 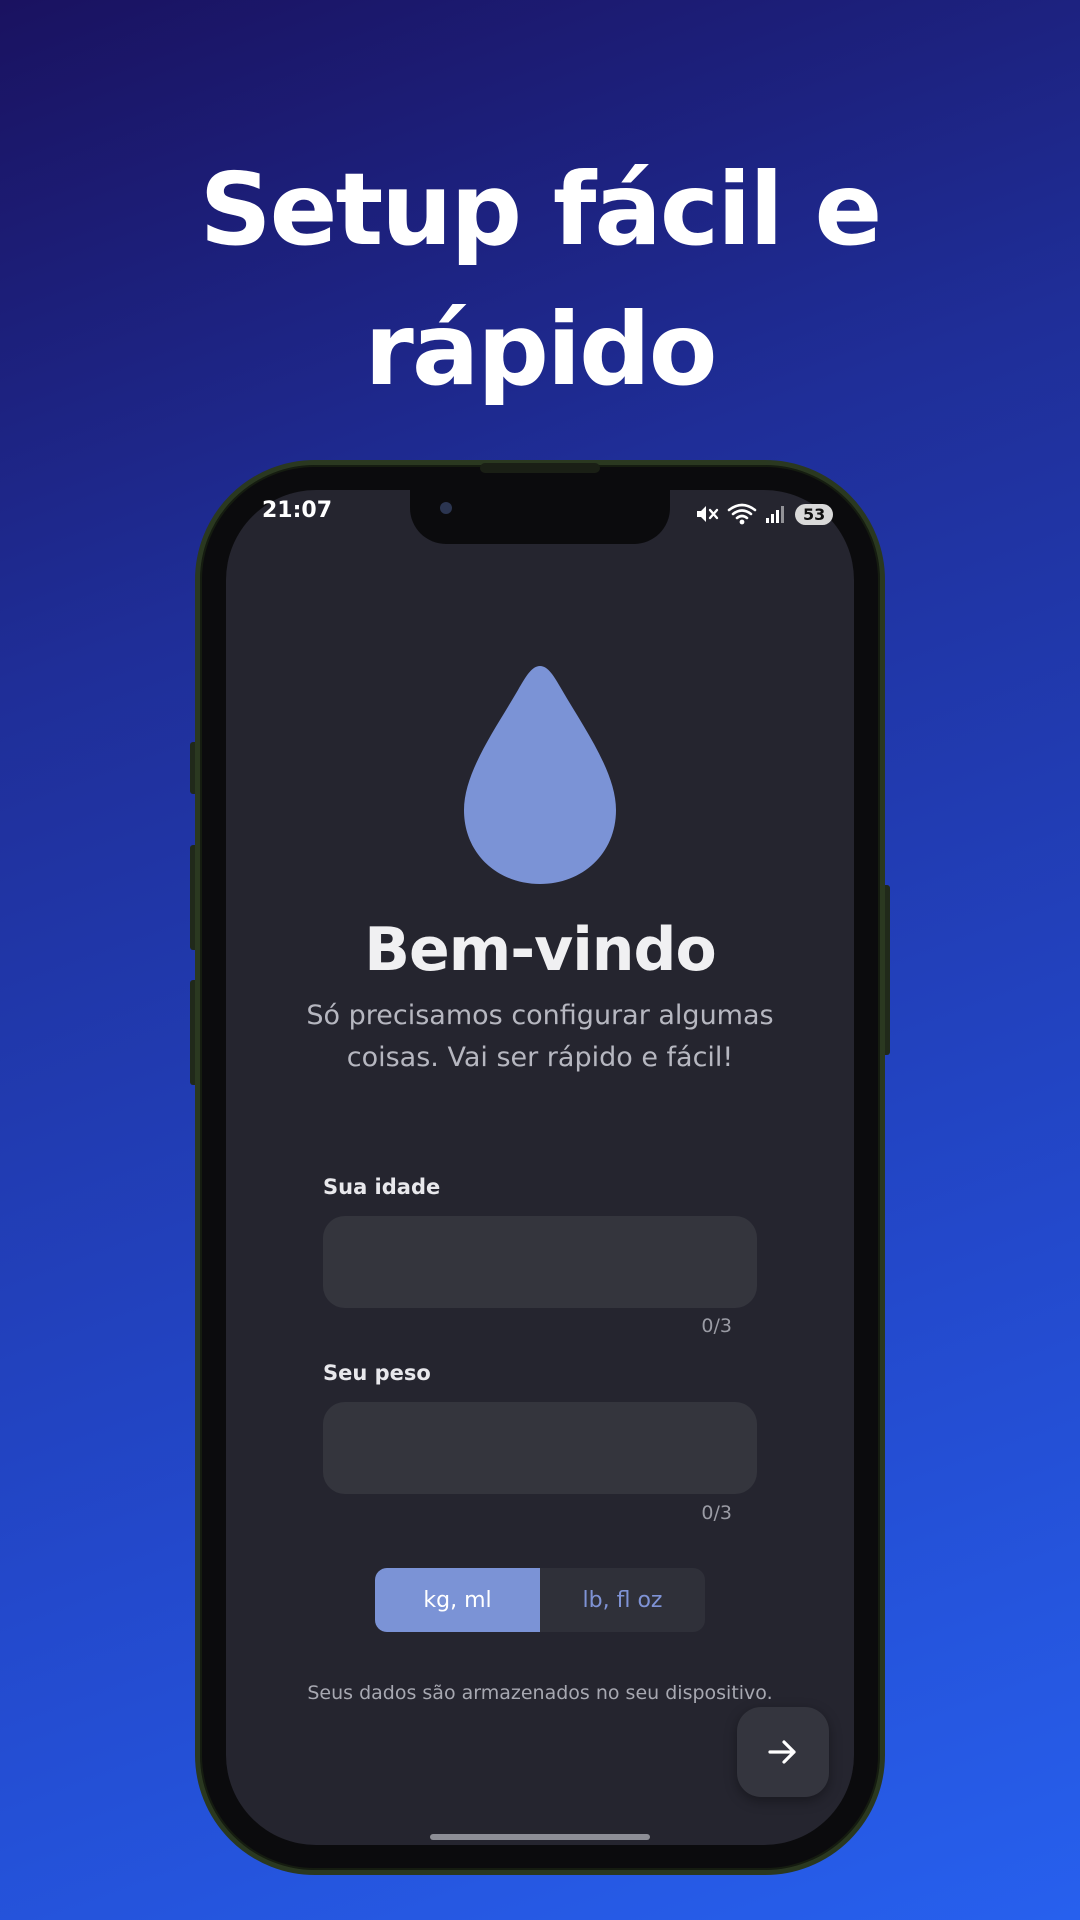 What do you see at coordinates (540, 1448) in the screenshot?
I see `weight-input` at bounding box center [540, 1448].